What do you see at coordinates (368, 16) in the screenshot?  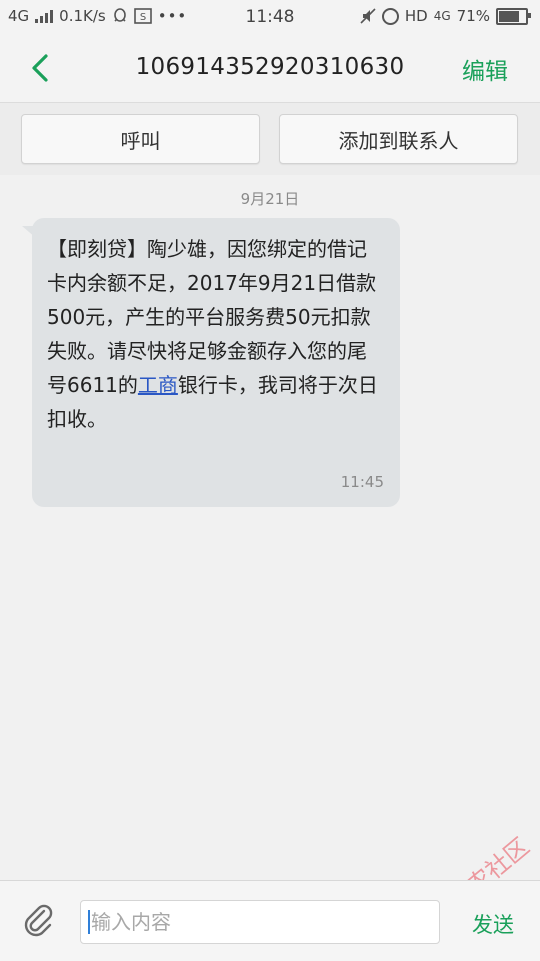 I see `mute-icon` at bounding box center [368, 16].